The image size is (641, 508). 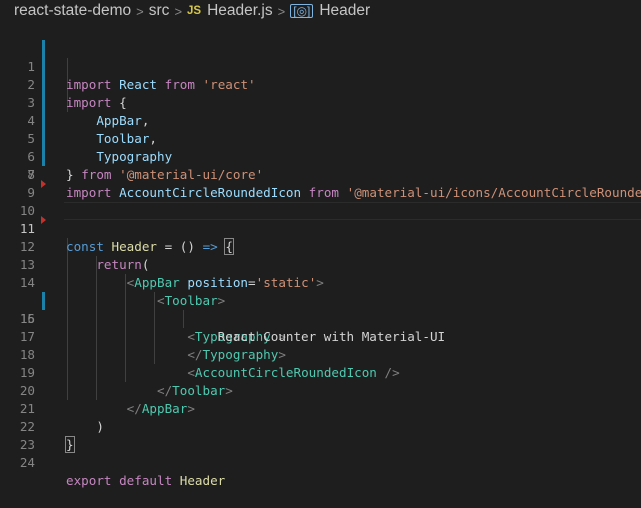 What do you see at coordinates (320, 93) in the screenshot?
I see `code-line: 3 AppBar,` at bounding box center [320, 93].